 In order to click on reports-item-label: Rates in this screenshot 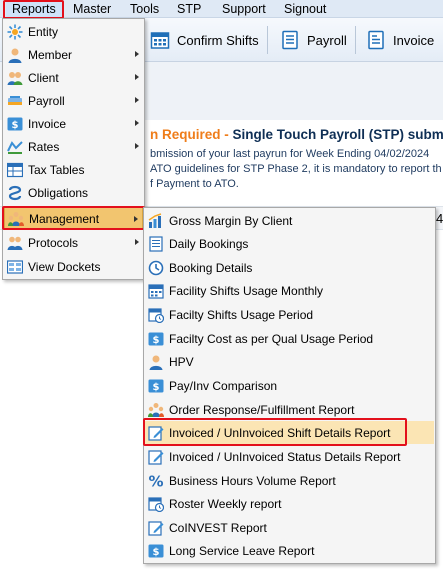, I will do `click(44, 146)`.